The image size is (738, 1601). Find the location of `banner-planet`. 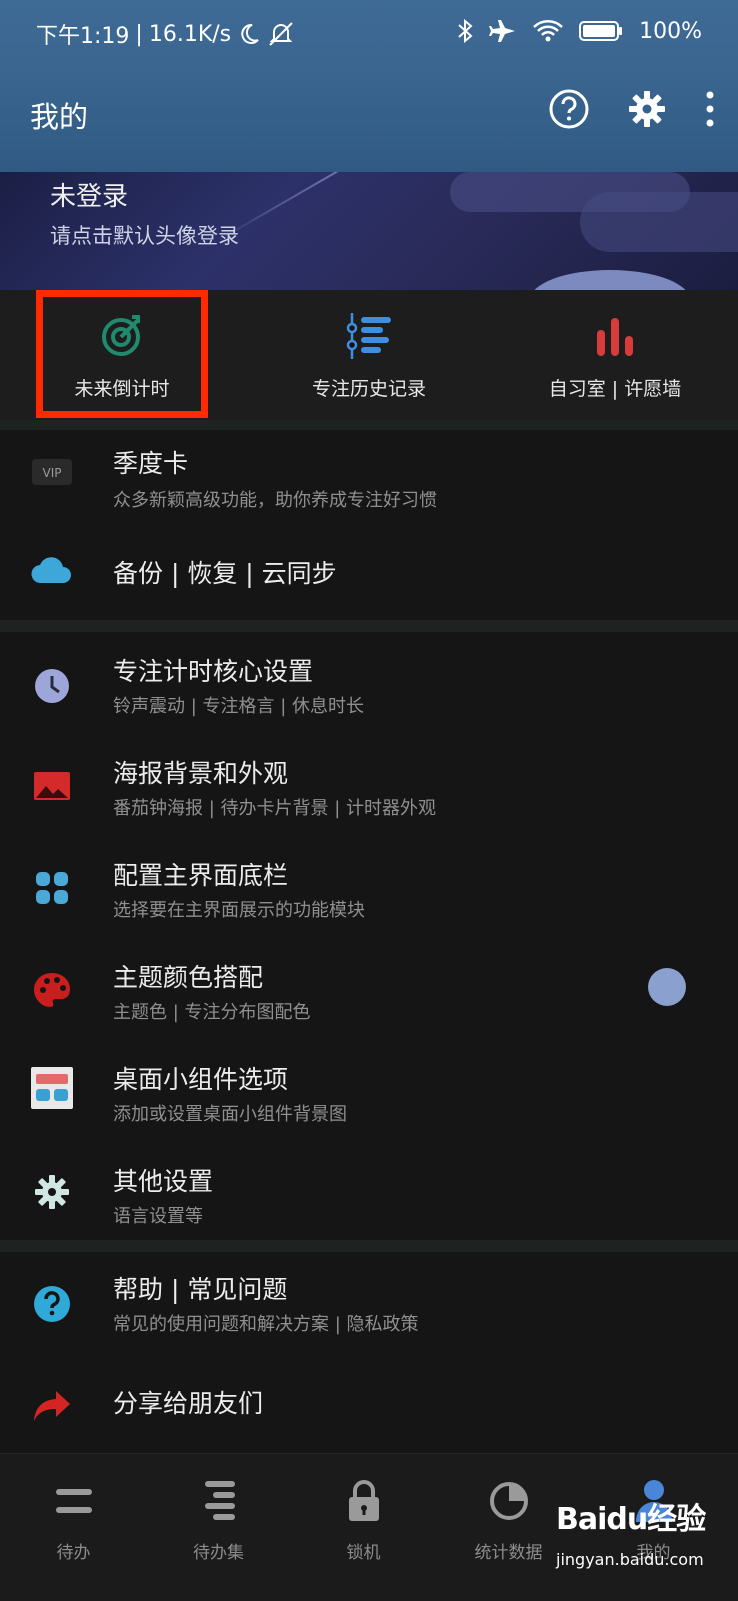

banner-planet is located at coordinates (610, 280).